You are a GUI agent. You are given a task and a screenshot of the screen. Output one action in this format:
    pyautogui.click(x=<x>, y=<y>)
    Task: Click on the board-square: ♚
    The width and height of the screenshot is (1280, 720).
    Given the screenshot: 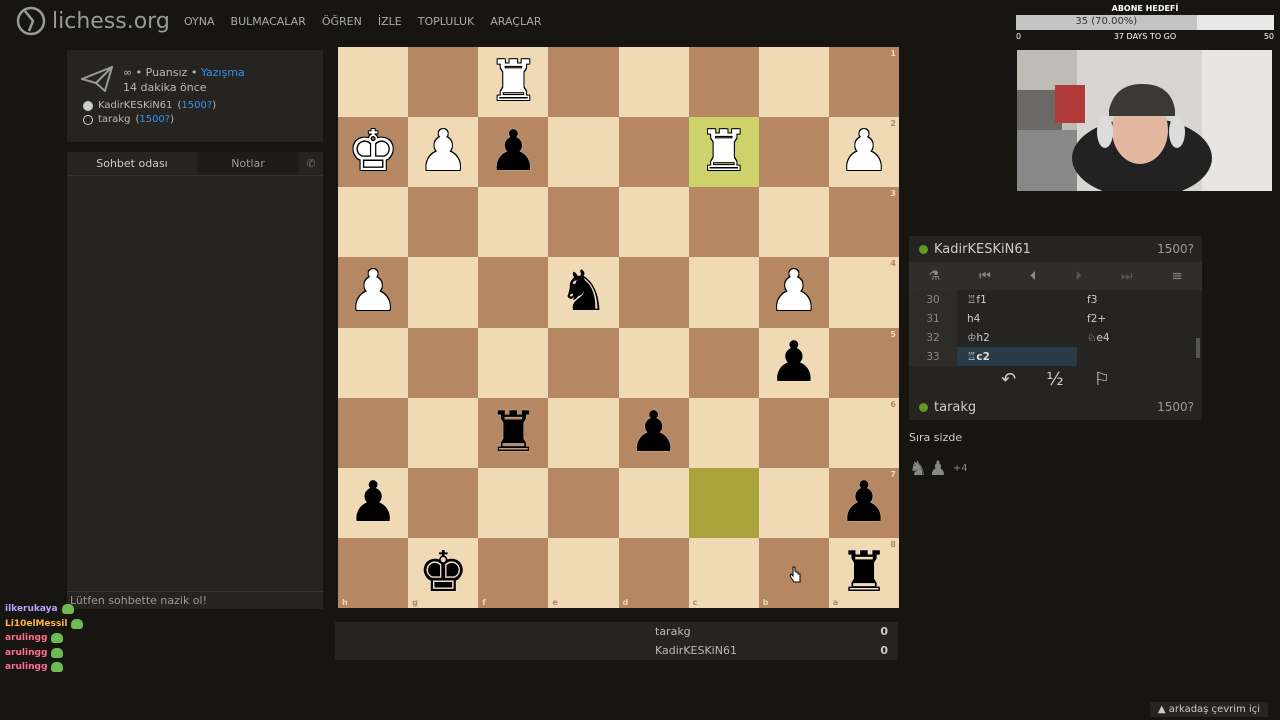 What is the action you would take?
    pyautogui.click(x=373, y=152)
    